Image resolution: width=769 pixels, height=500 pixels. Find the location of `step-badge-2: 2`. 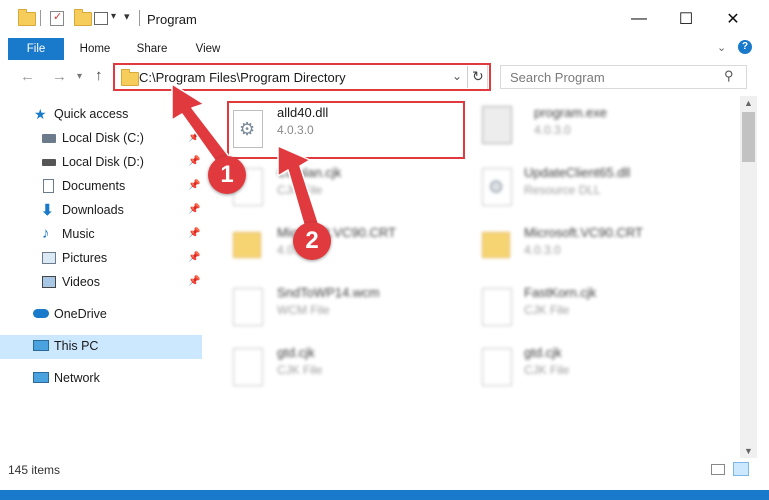

step-badge-2: 2 is located at coordinates (312, 241).